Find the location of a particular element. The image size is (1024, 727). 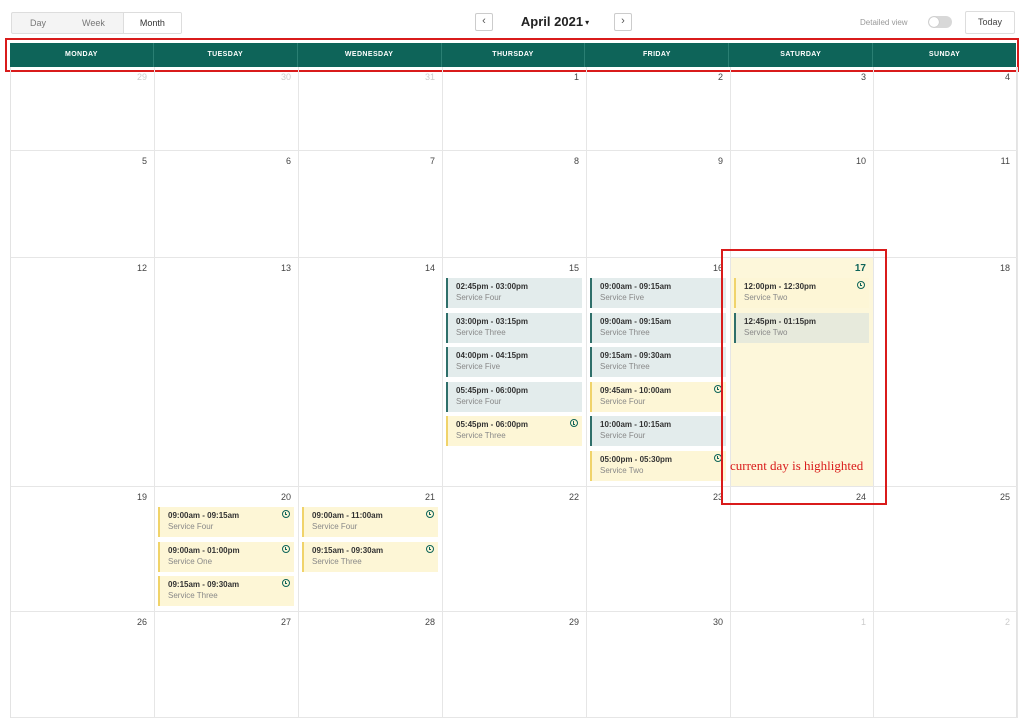

view-day-button: Day is located at coordinates (38, 23).